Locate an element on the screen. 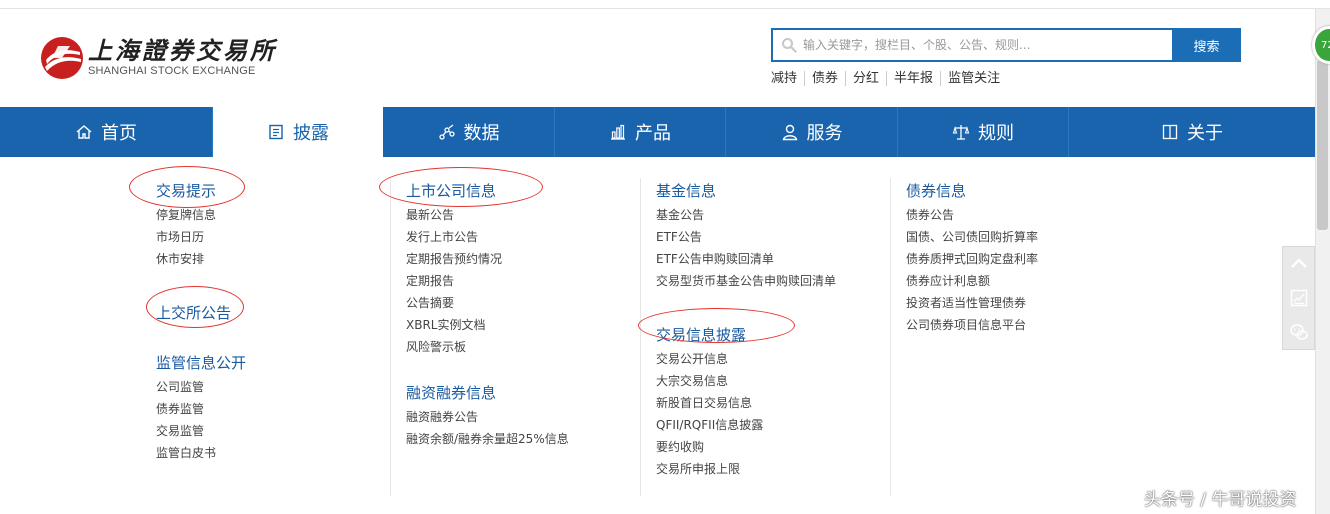 This screenshot has width=1330, height=514. nav-item-home: 首页 is located at coordinates (106, 132).